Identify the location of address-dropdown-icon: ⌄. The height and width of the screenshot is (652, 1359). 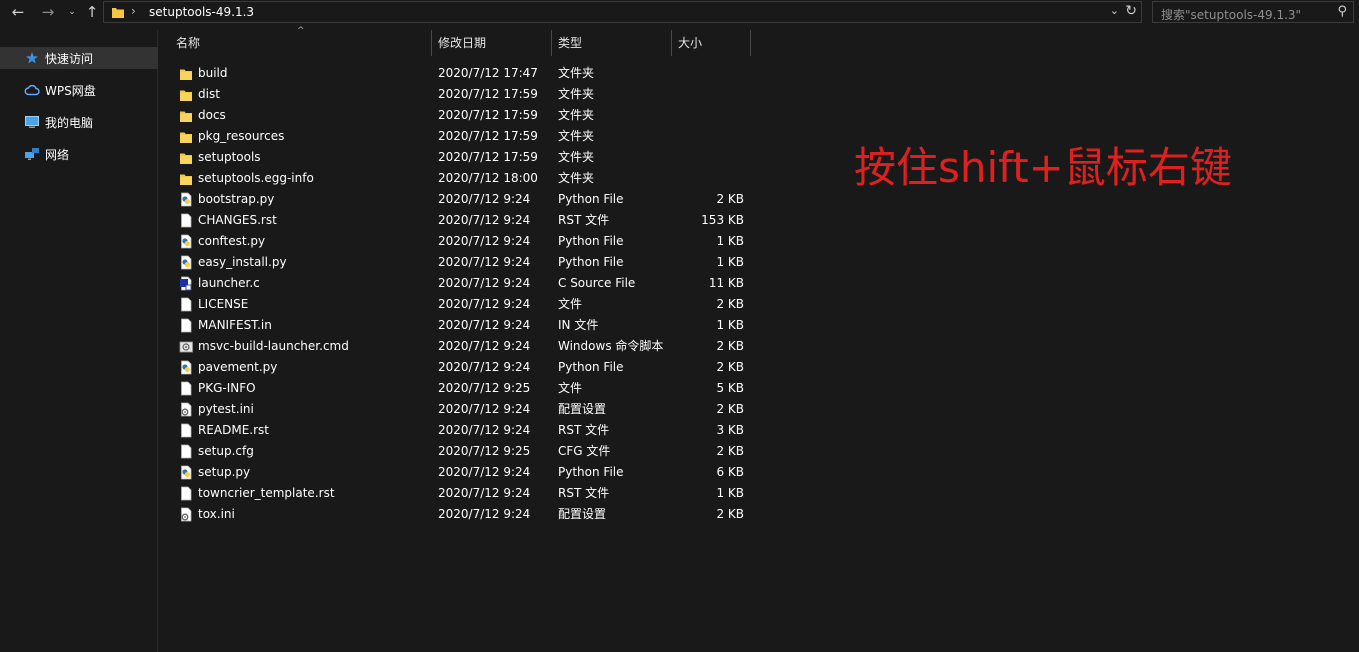
(1114, 10).